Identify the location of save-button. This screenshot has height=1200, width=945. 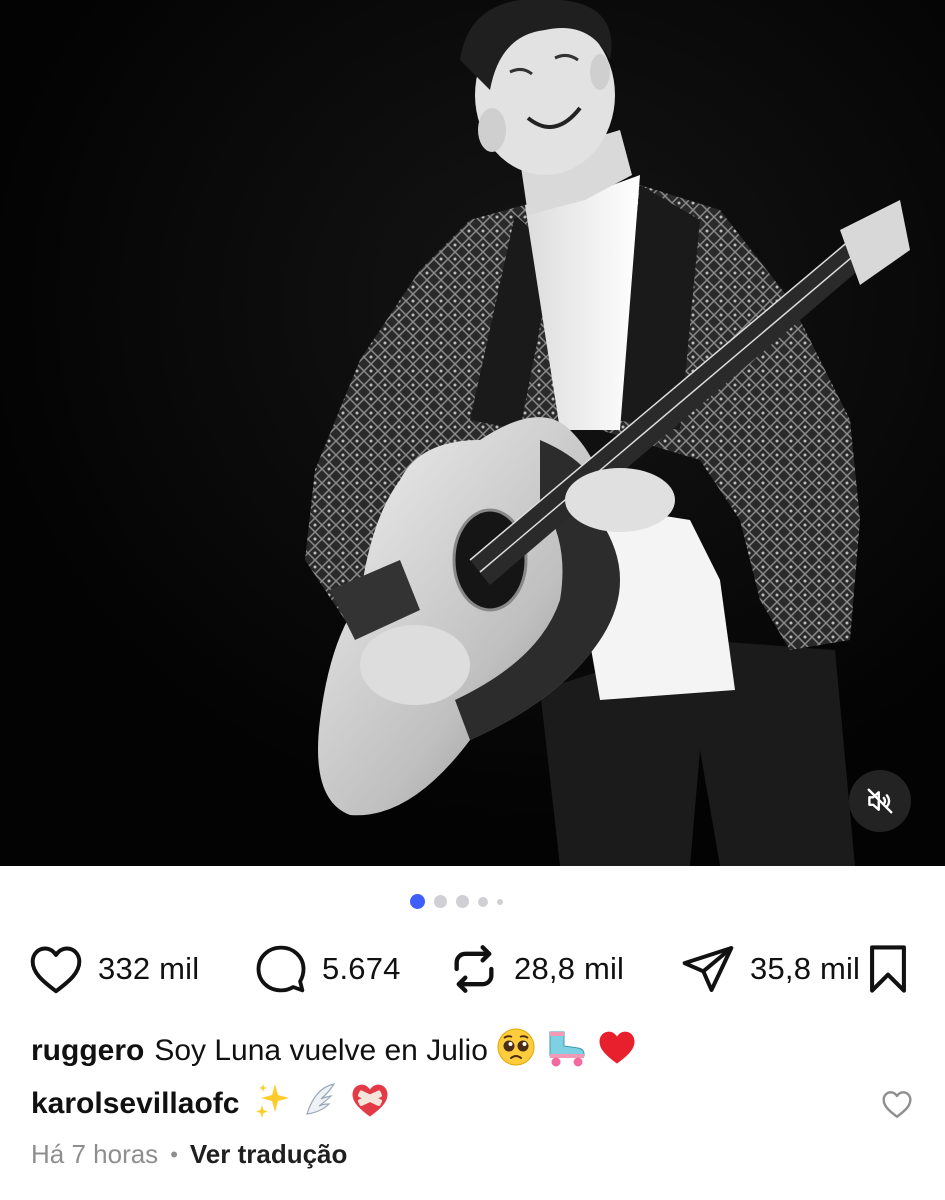
(888, 969).